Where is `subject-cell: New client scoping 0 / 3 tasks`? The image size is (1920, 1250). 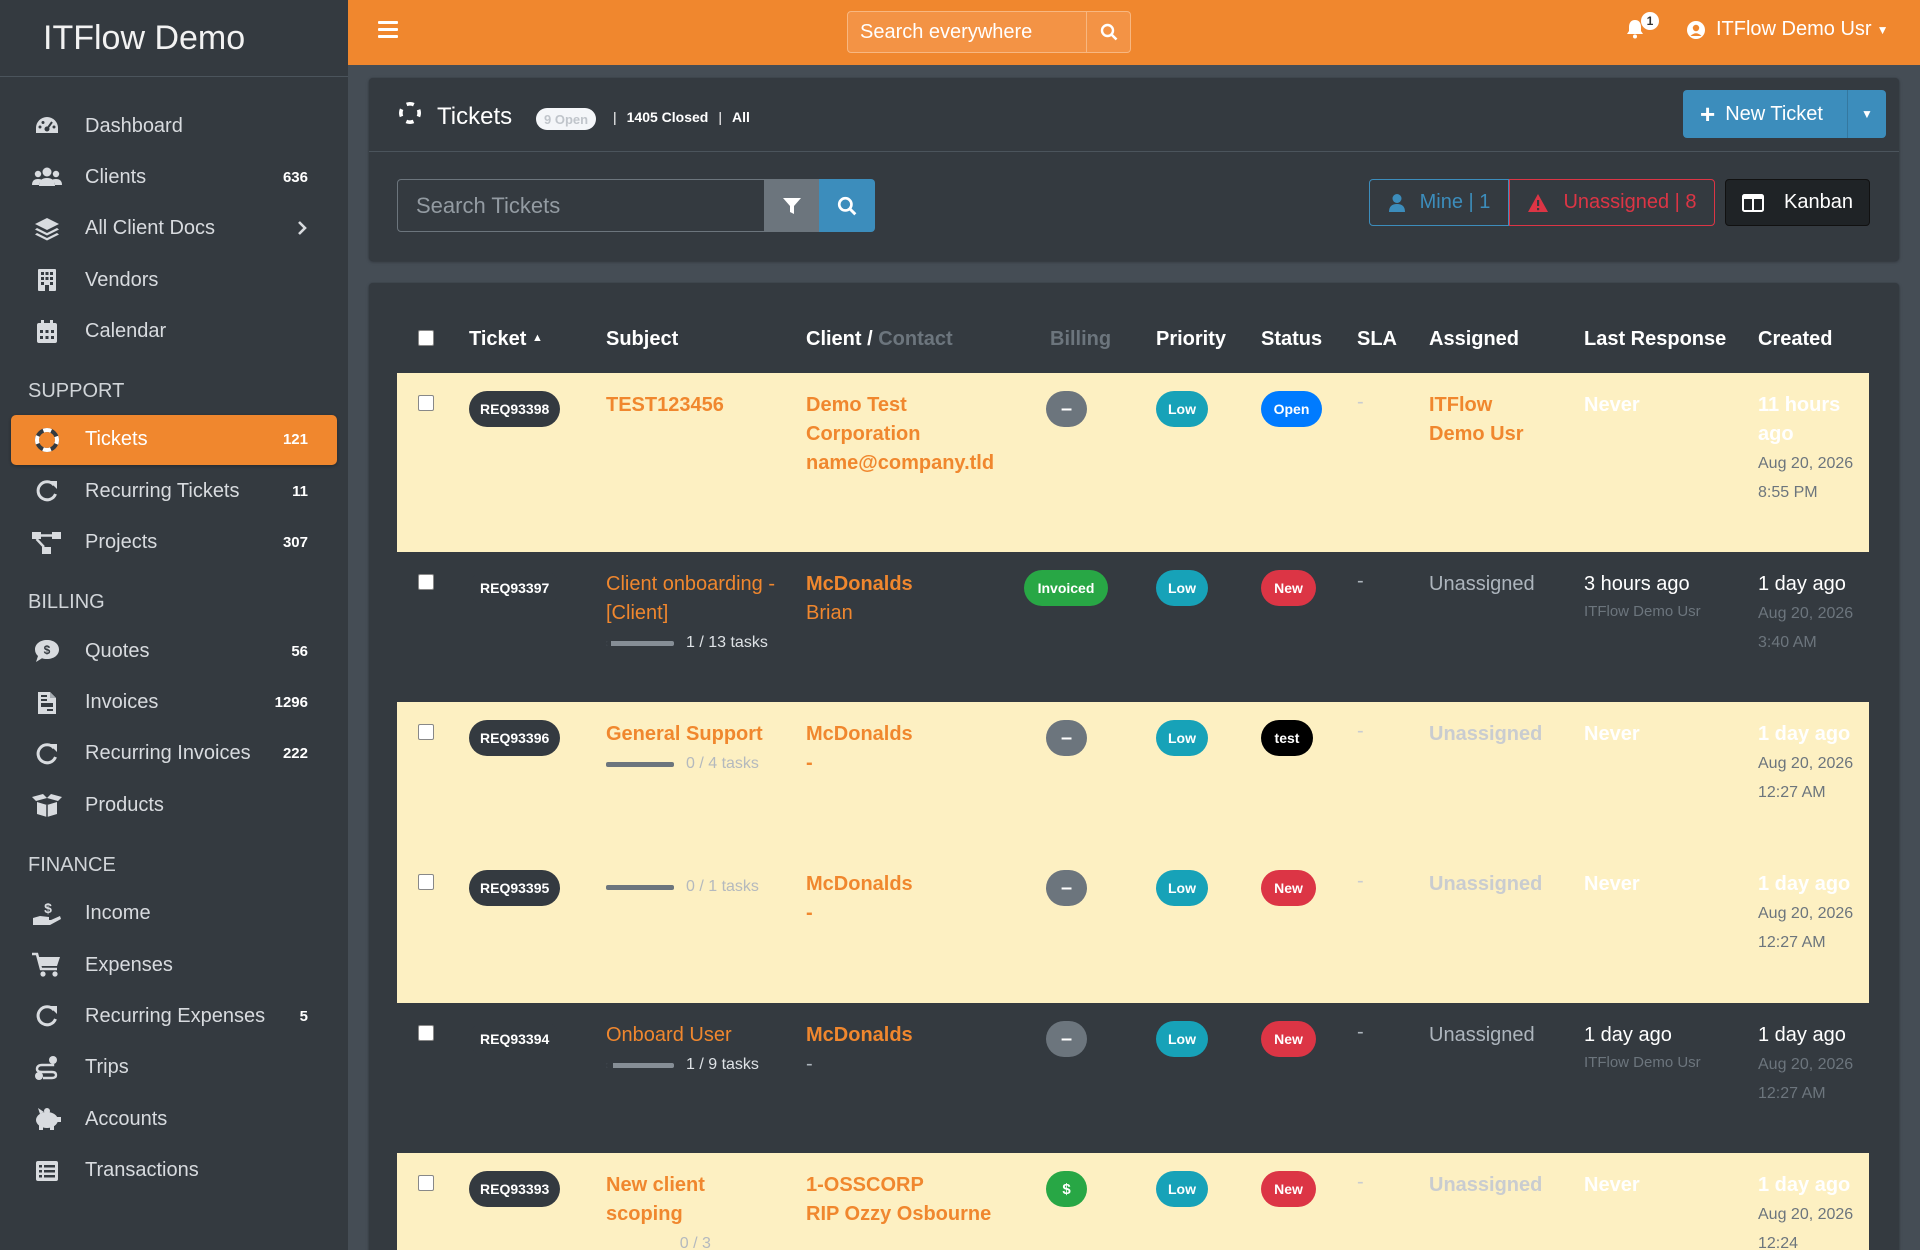
subject-cell: New client scoping 0 / 3 tasks is located at coordinates (676, 1210).